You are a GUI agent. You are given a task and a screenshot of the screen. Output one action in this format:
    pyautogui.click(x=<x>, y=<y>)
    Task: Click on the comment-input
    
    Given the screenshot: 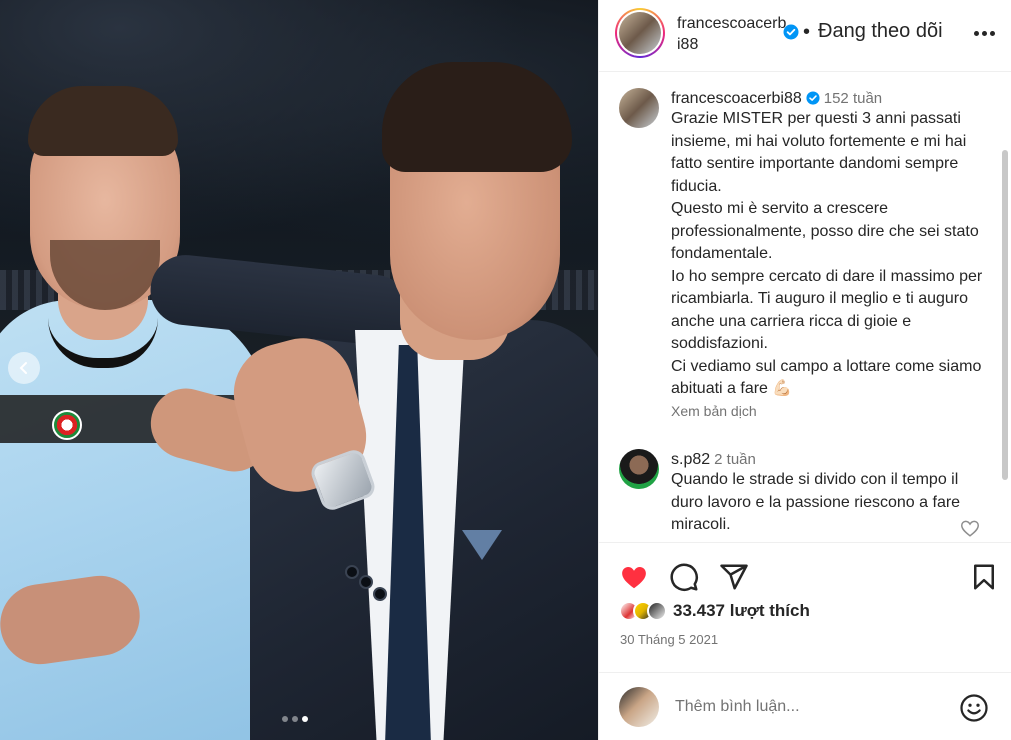 What is the action you would take?
    pyautogui.click(x=810, y=707)
    